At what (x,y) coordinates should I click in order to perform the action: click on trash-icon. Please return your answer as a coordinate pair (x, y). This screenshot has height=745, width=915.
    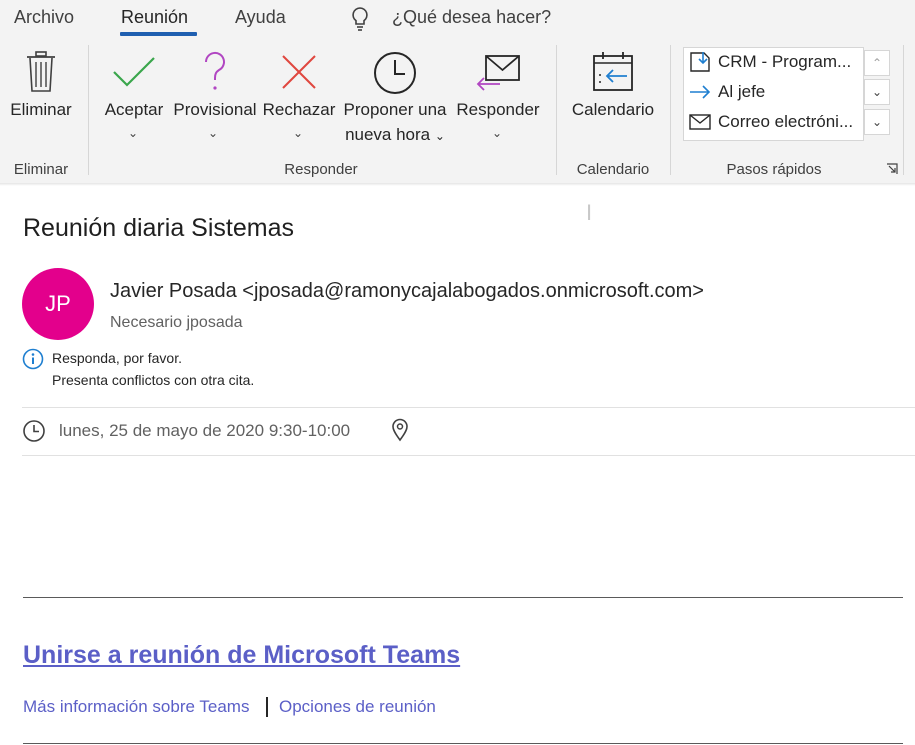
    Looking at the image, I should click on (41, 71).